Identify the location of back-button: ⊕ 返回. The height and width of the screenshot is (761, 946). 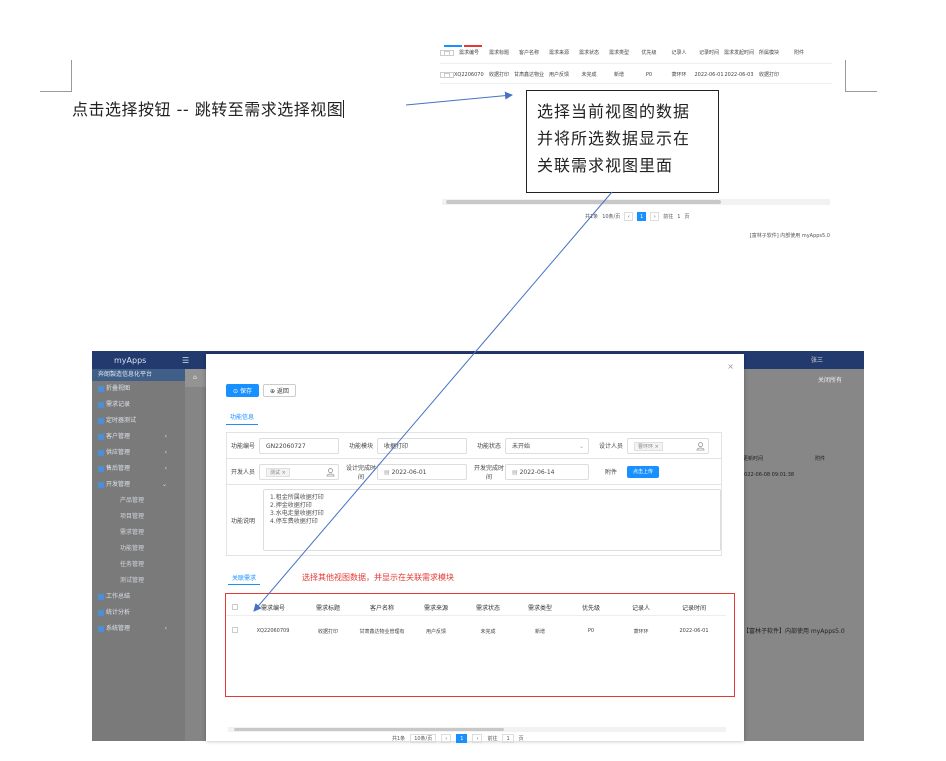
(279, 390).